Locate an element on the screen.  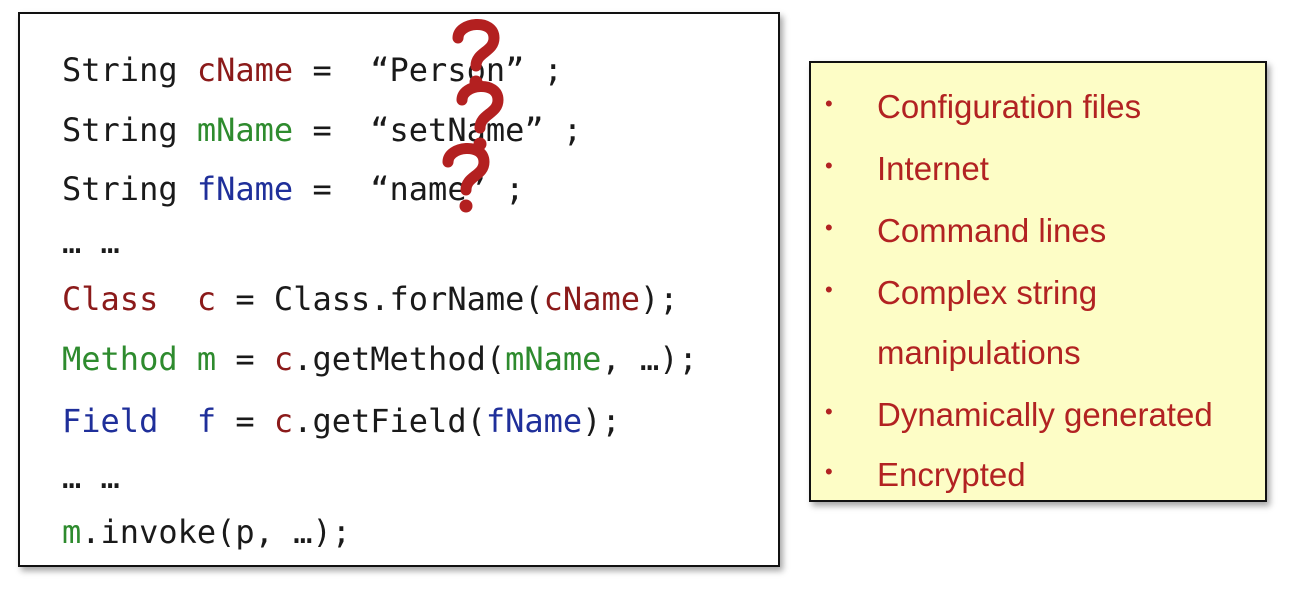
question-mark-icon is located at coordinates (466, 178).